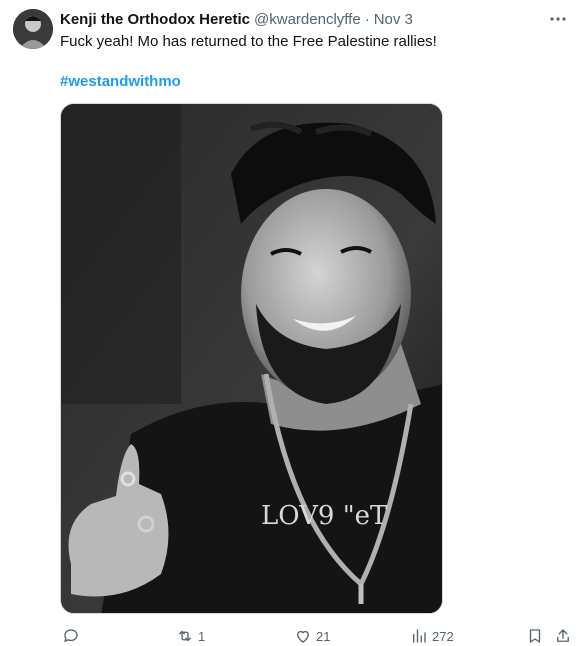  I want to click on hashtag-link: #westandwithmo, so click(120, 82).